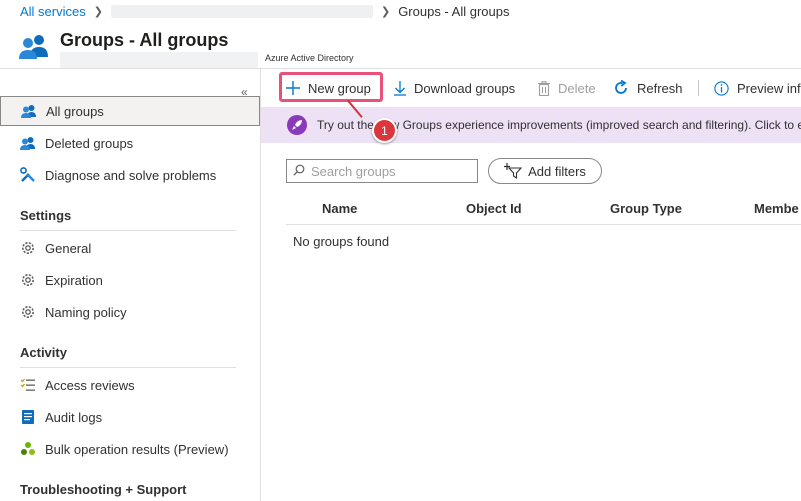 Image resolution: width=801 pixels, height=501 pixels. I want to click on log-icon, so click(28, 417).